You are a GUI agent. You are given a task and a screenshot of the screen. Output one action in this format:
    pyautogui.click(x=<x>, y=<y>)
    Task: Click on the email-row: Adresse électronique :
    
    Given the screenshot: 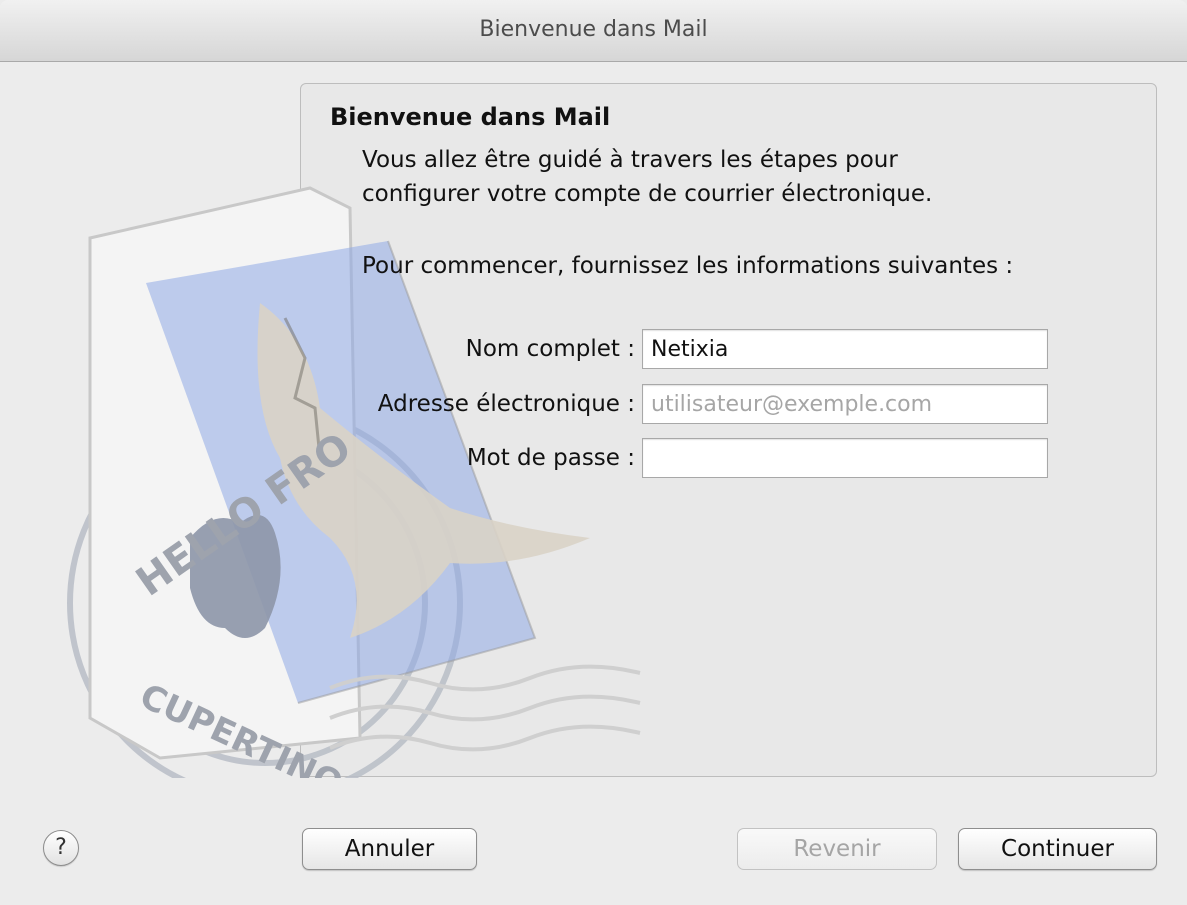 What is the action you would take?
    pyautogui.click(x=680, y=404)
    